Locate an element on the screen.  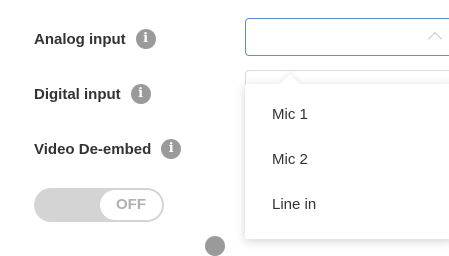
analog-input-row: Analog input i is located at coordinates (95, 39).